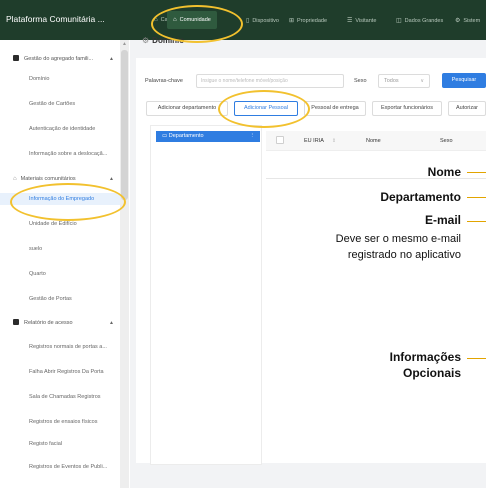 The height and width of the screenshot is (488, 486). What do you see at coordinates (373, 141) in the screenshot?
I see `column-header-nome: Nome` at bounding box center [373, 141].